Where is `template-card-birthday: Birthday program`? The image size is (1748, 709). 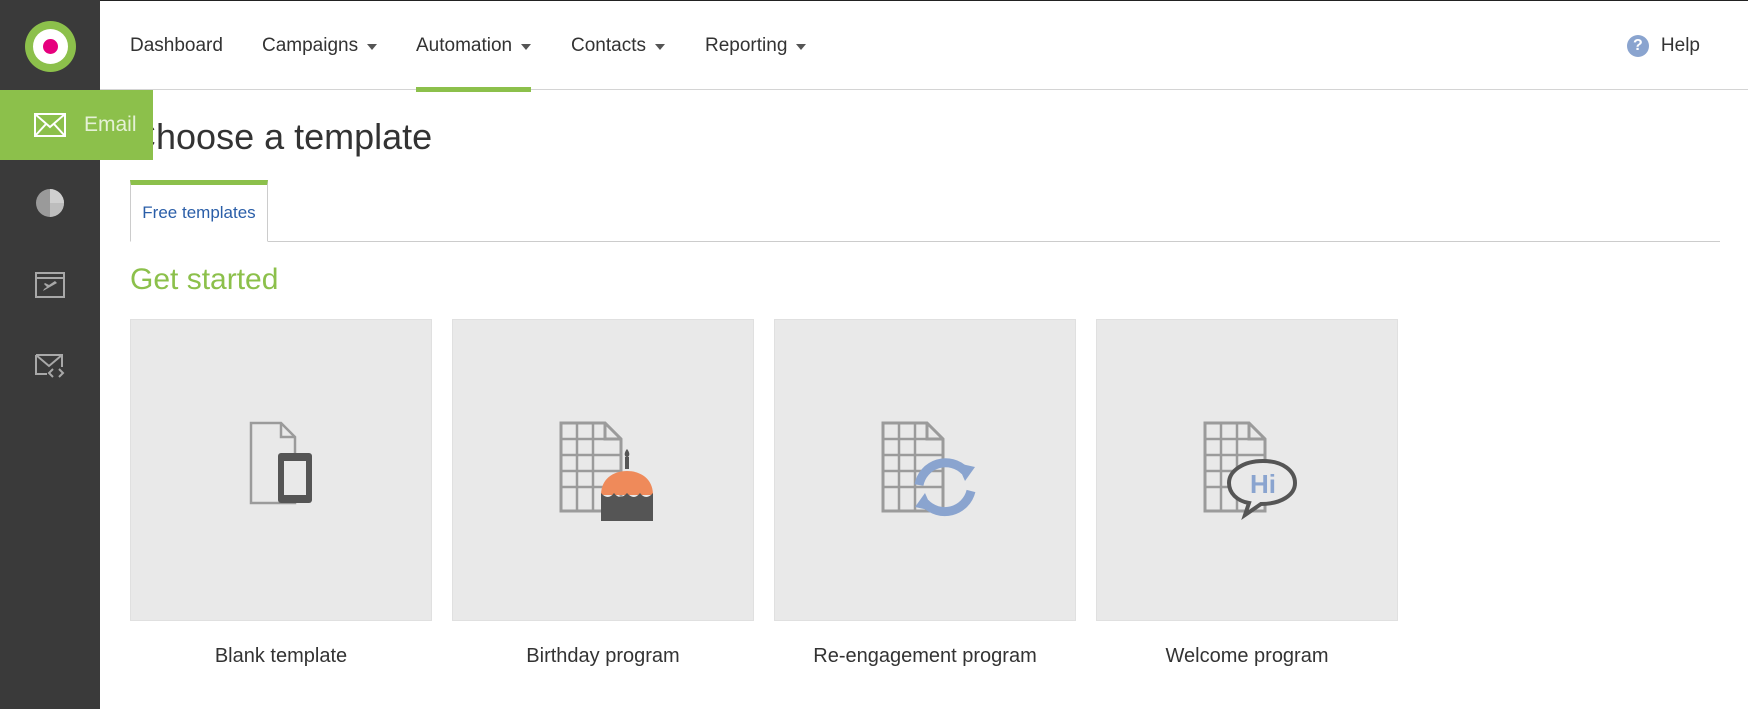 template-card-birthday: Birthday program is located at coordinates (603, 493).